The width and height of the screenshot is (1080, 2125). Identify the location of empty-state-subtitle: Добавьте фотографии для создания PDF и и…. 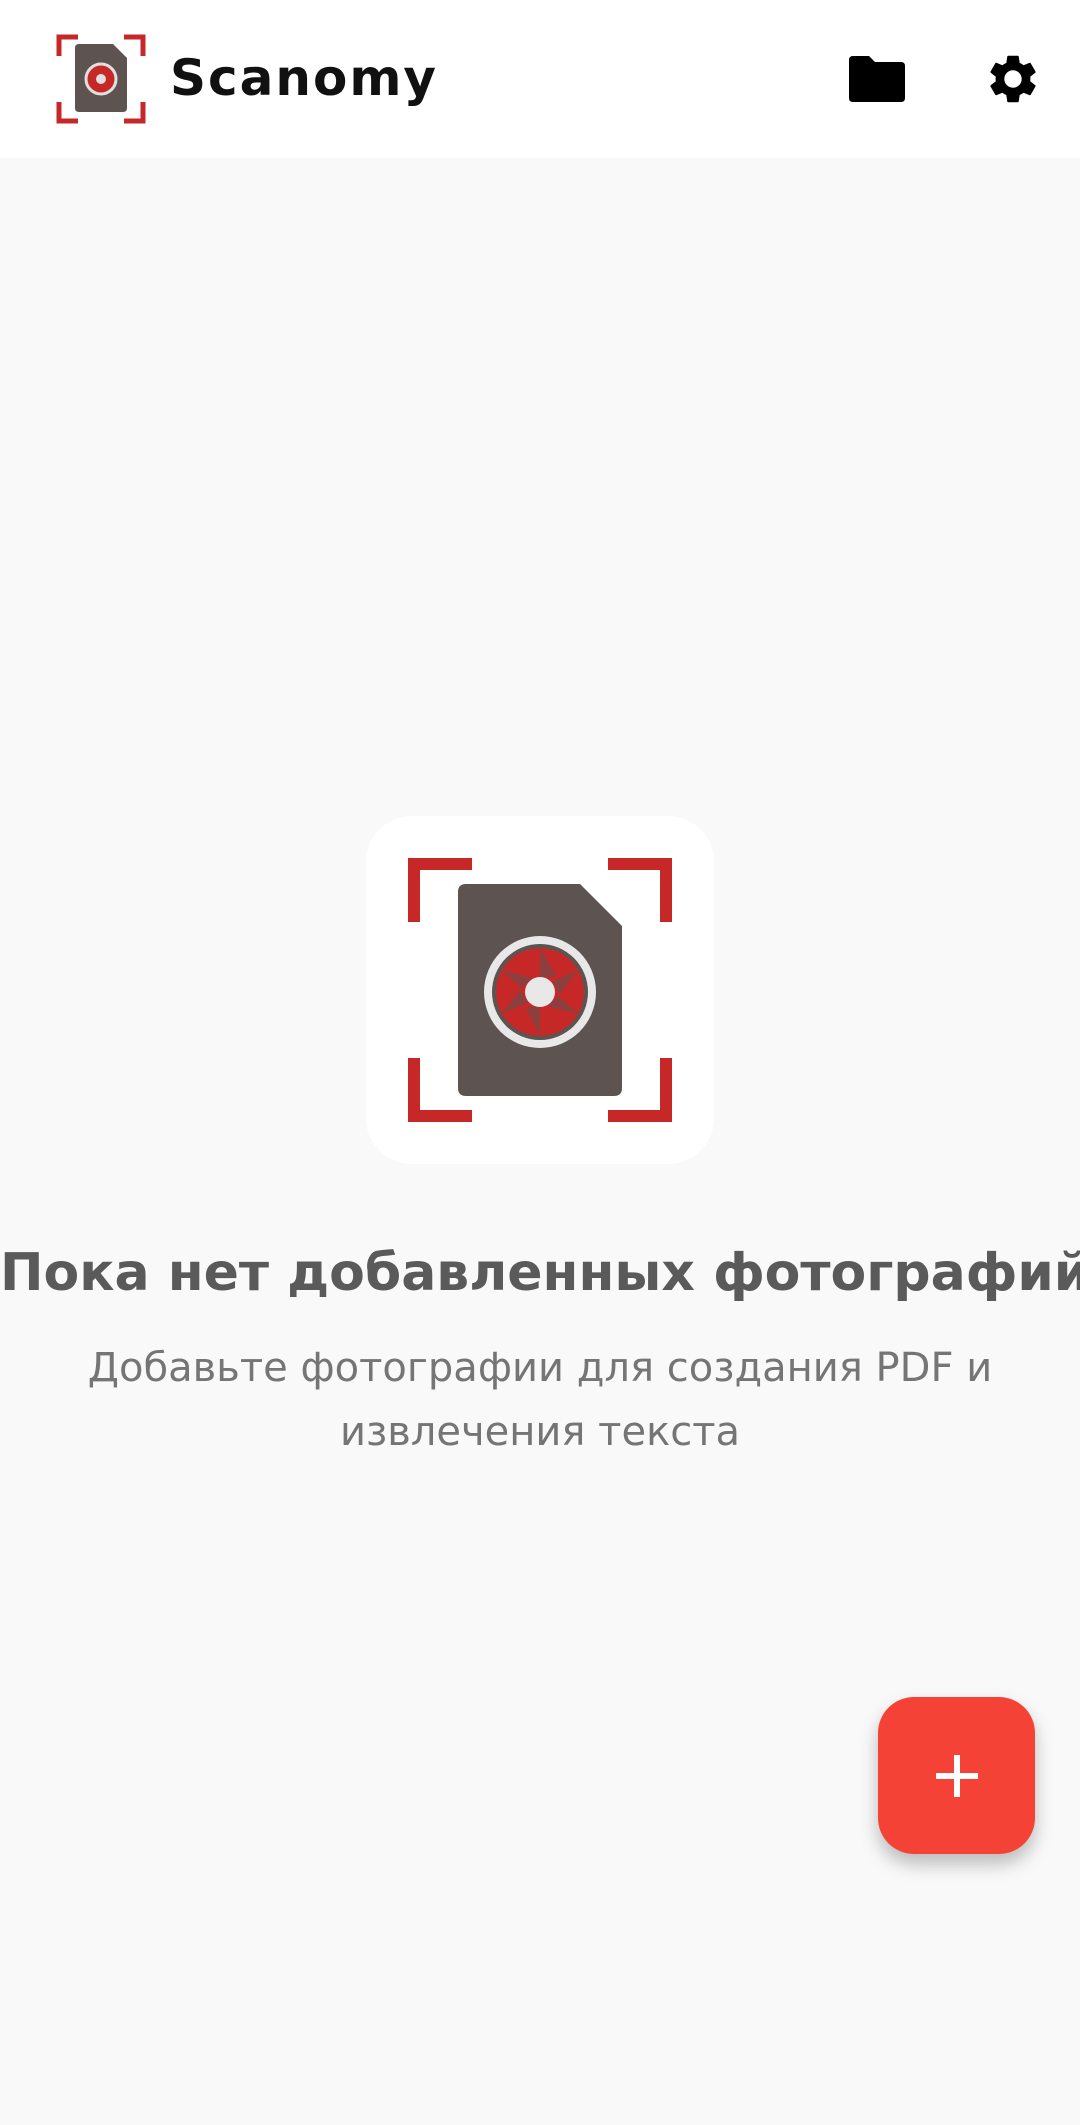
(540, 1400).